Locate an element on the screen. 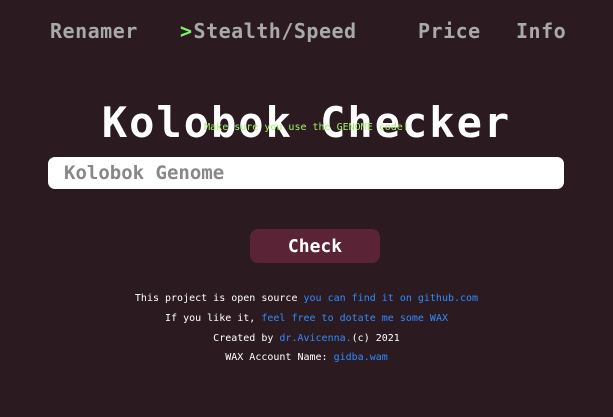 The height and width of the screenshot is (417, 613). footer-wax-account: WAX Account Name: gidba.wam is located at coordinates (306, 358).